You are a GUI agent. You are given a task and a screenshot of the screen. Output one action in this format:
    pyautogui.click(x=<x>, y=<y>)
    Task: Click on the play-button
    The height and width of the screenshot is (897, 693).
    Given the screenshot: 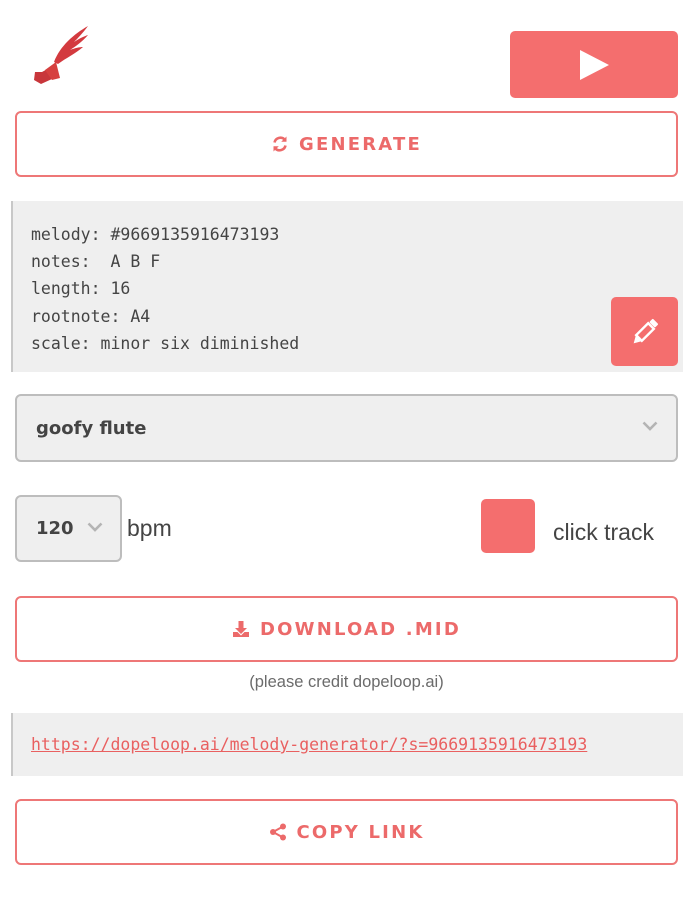 What is the action you would take?
    pyautogui.click(x=594, y=64)
    